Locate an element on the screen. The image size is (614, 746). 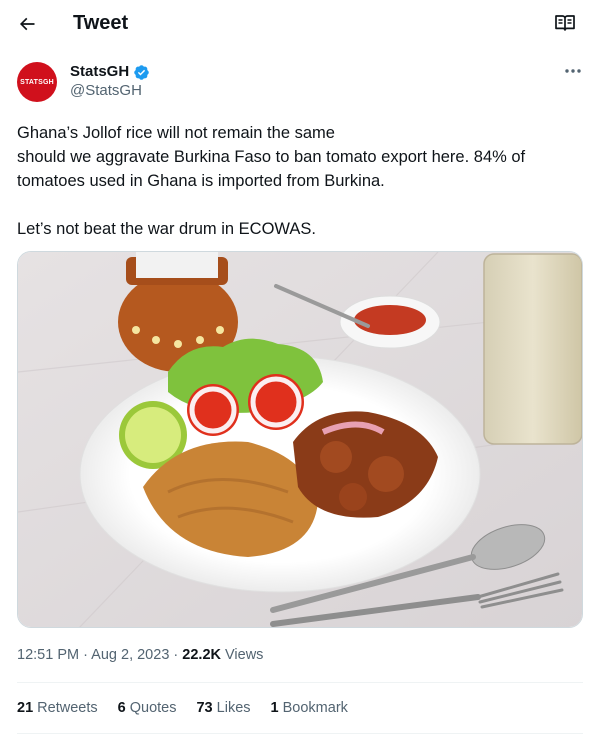
tweet-date: Aug 2, 2023 is located at coordinates (130, 655).